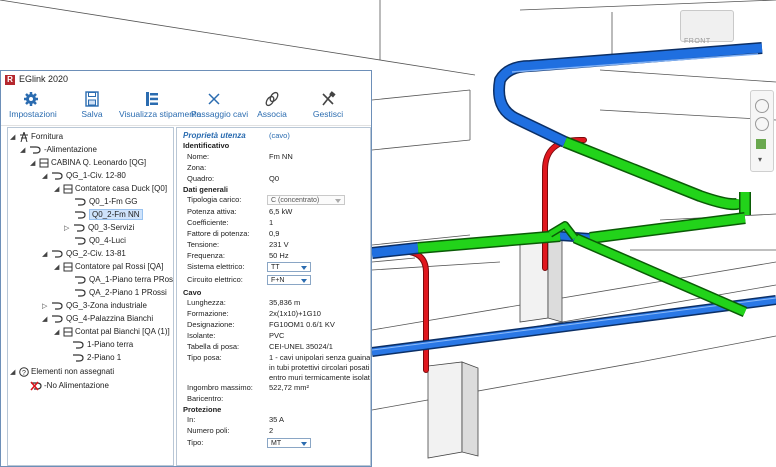 The image size is (776, 467). I want to click on view-fill-button: Visualizza stipamento, so click(160, 107).